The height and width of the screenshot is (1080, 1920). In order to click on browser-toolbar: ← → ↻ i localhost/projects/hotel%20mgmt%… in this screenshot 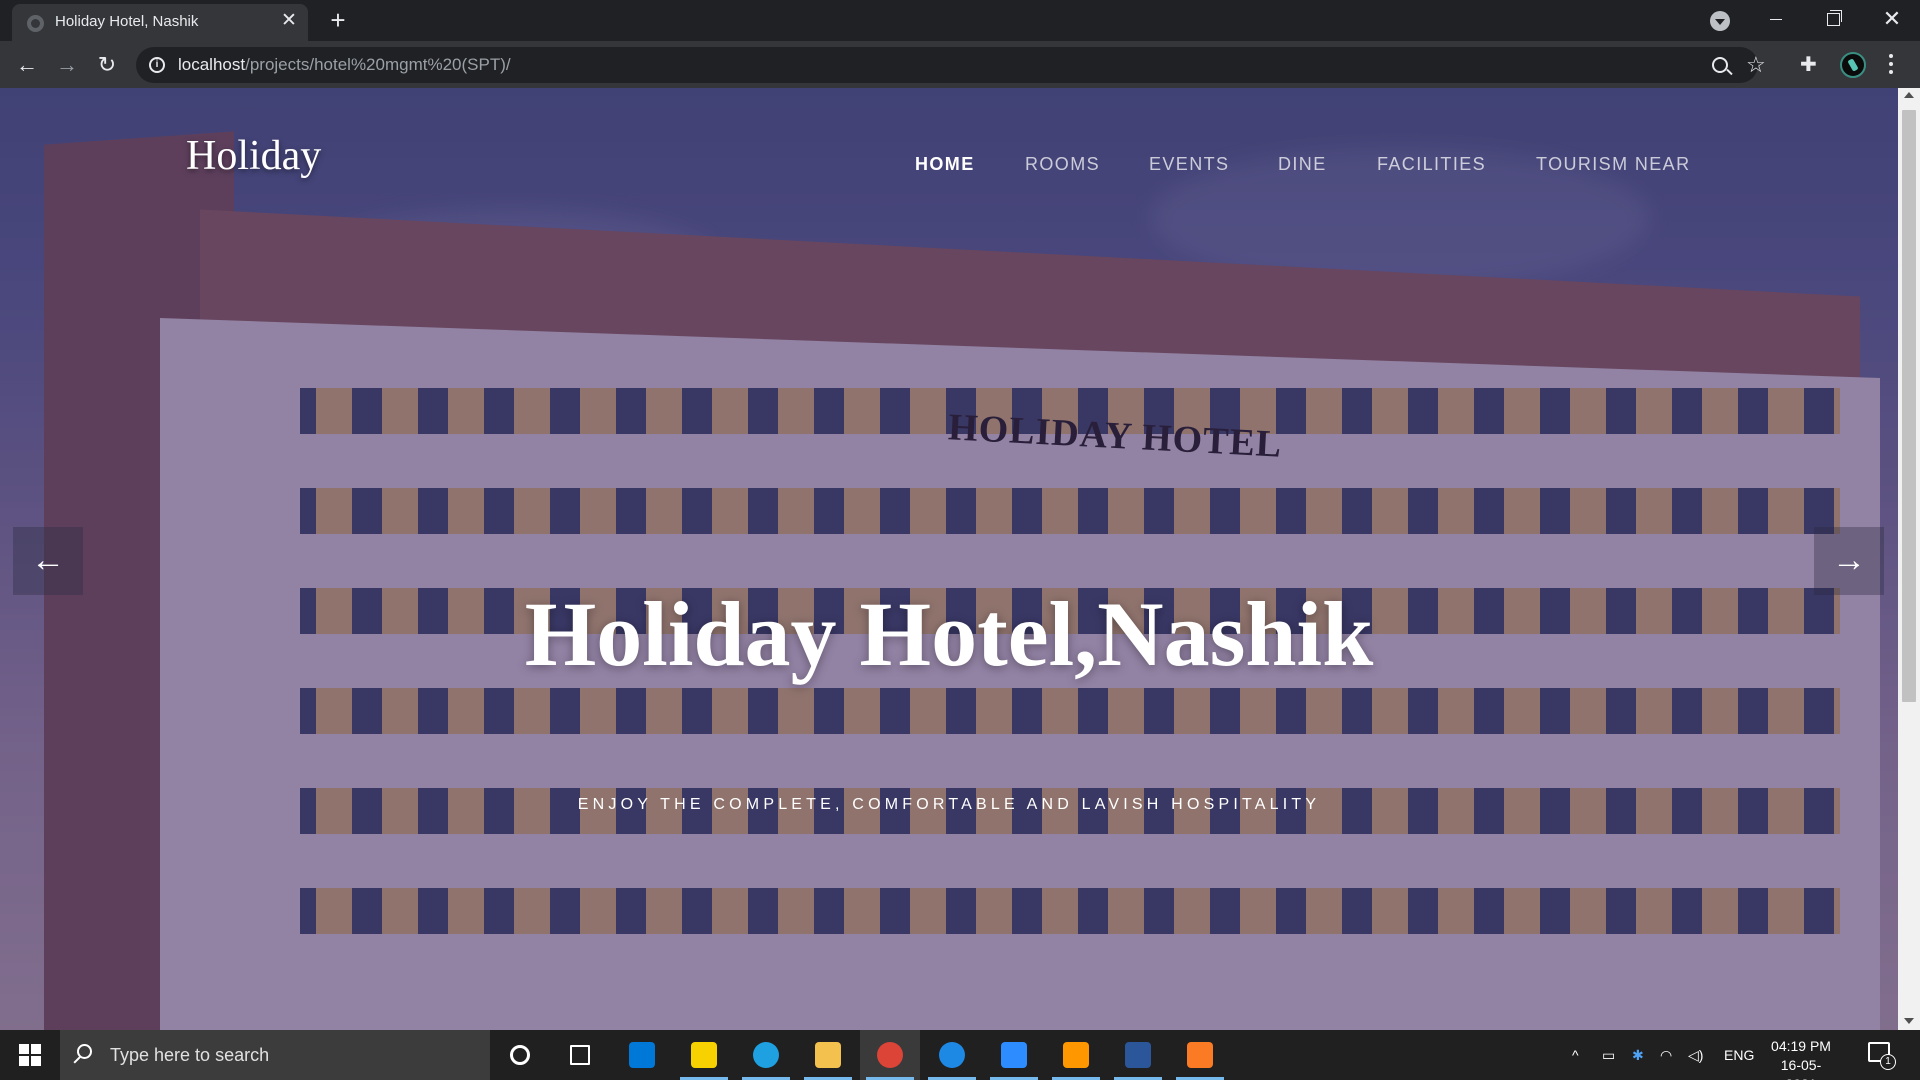, I will do `click(960, 64)`.